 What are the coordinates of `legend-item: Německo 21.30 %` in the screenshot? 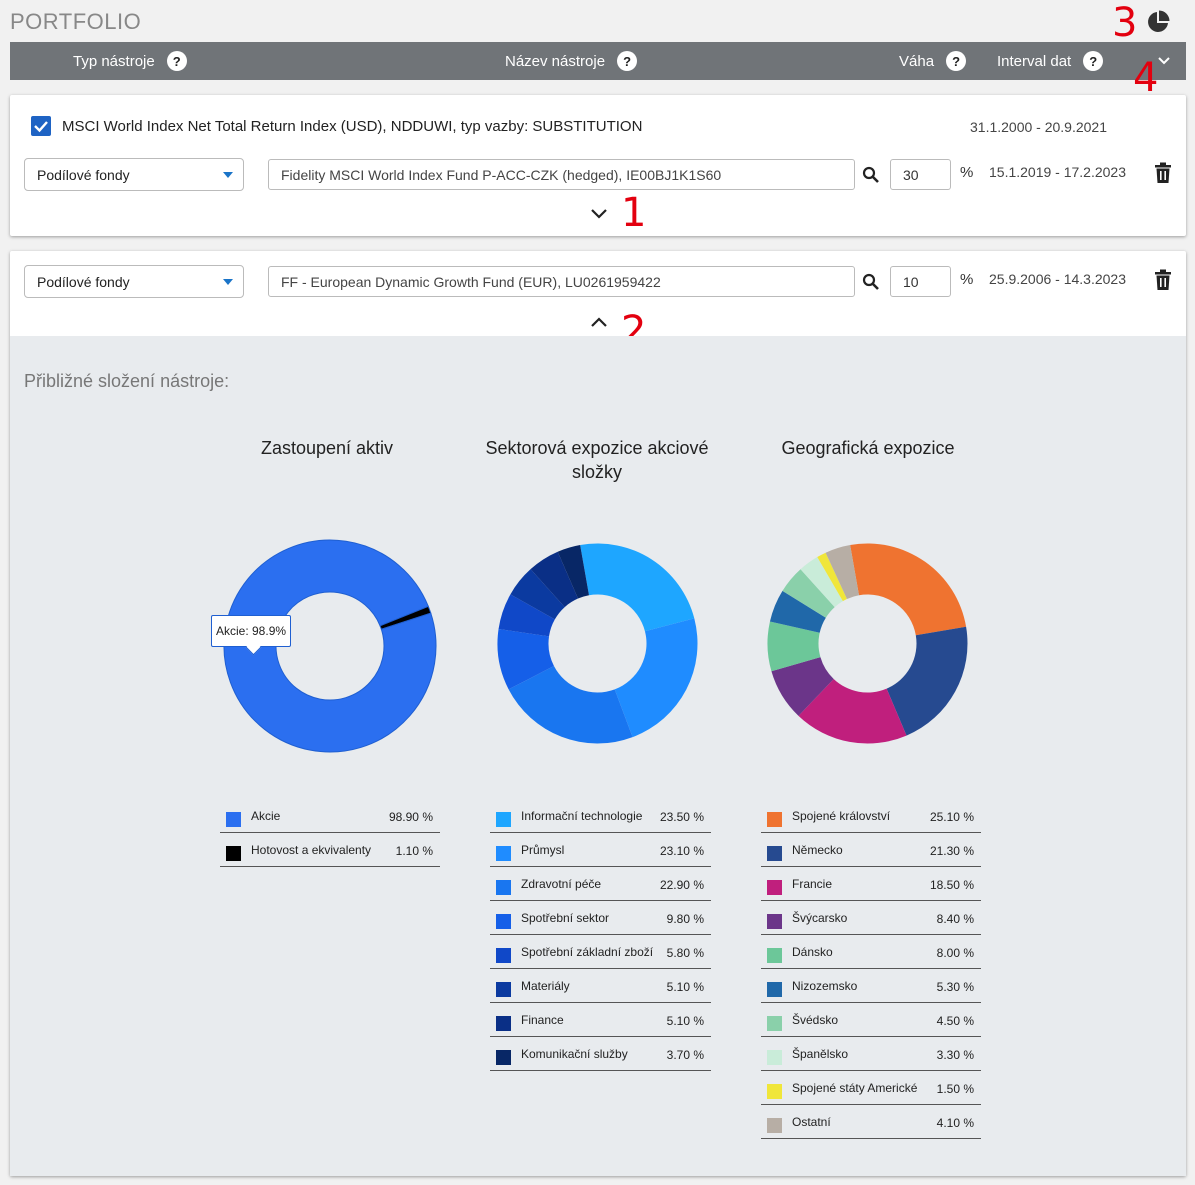 It's located at (871, 850).